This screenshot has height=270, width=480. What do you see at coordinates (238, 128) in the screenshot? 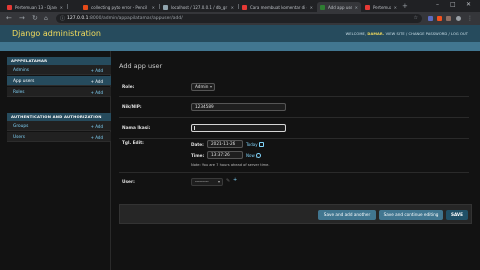
I see `nama-input` at bounding box center [238, 128].